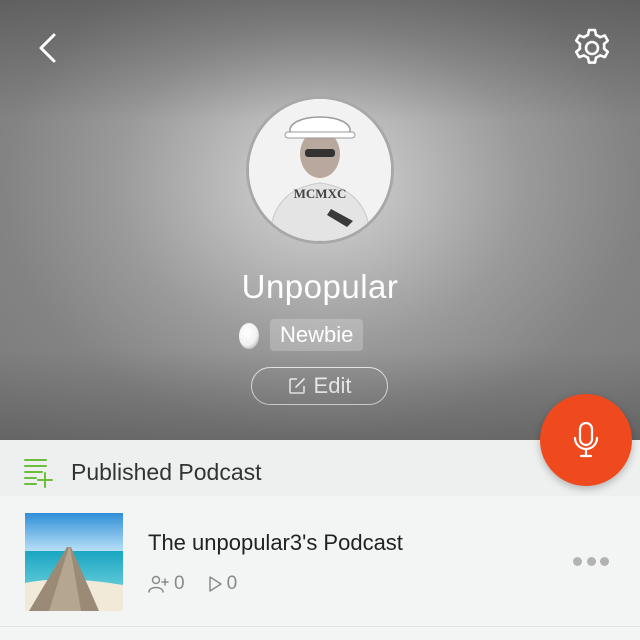  Describe the element at coordinates (158, 584) in the screenshot. I see `add-user-icon` at that location.